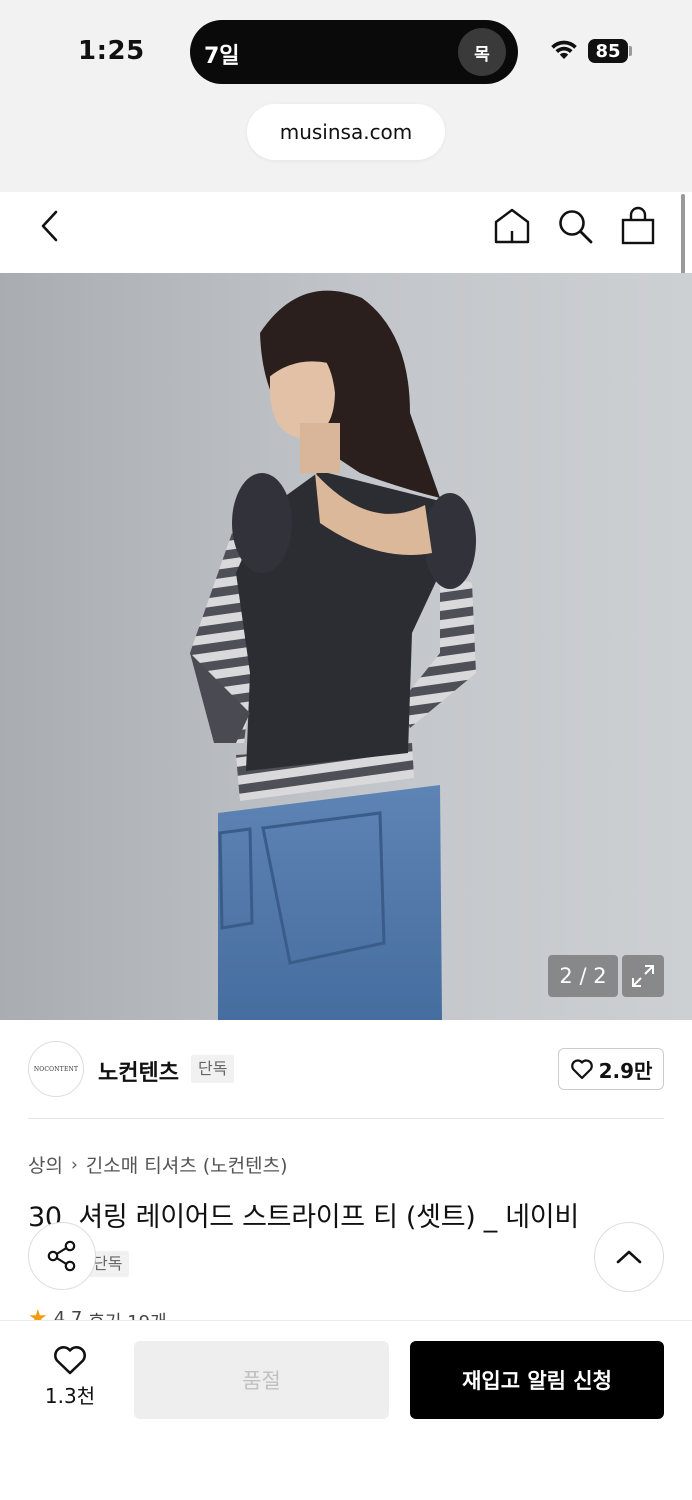  I want to click on back-button, so click(50, 226).